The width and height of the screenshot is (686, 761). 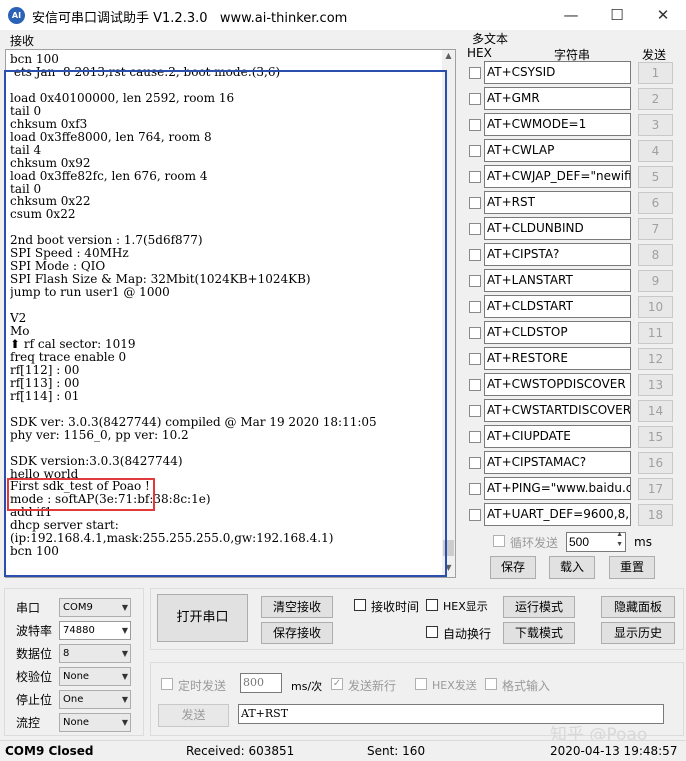 What do you see at coordinates (557, 72) in the screenshot?
I see `multitext-command-input: AT+CSYSID` at bounding box center [557, 72].